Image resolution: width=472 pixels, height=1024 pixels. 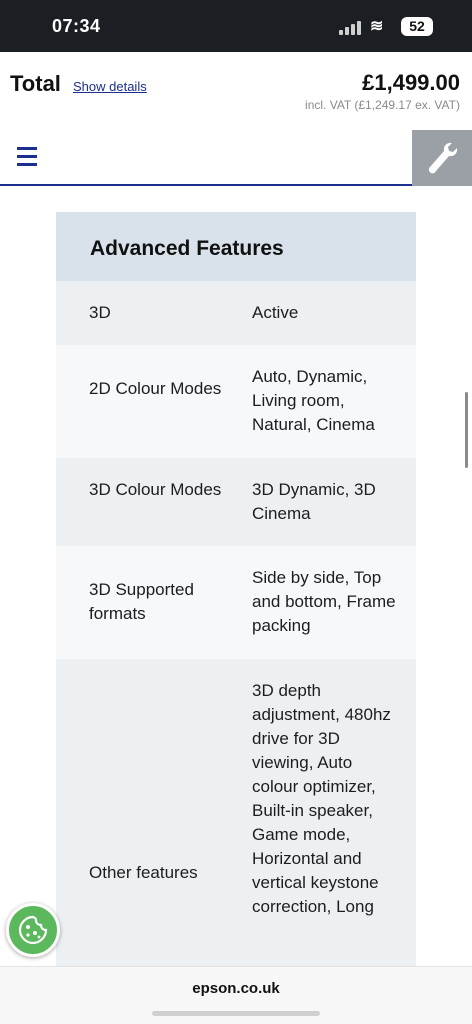 What do you see at coordinates (314, 501) in the screenshot?
I see `row-value: 3D Dynamic, 3D Cinema` at bounding box center [314, 501].